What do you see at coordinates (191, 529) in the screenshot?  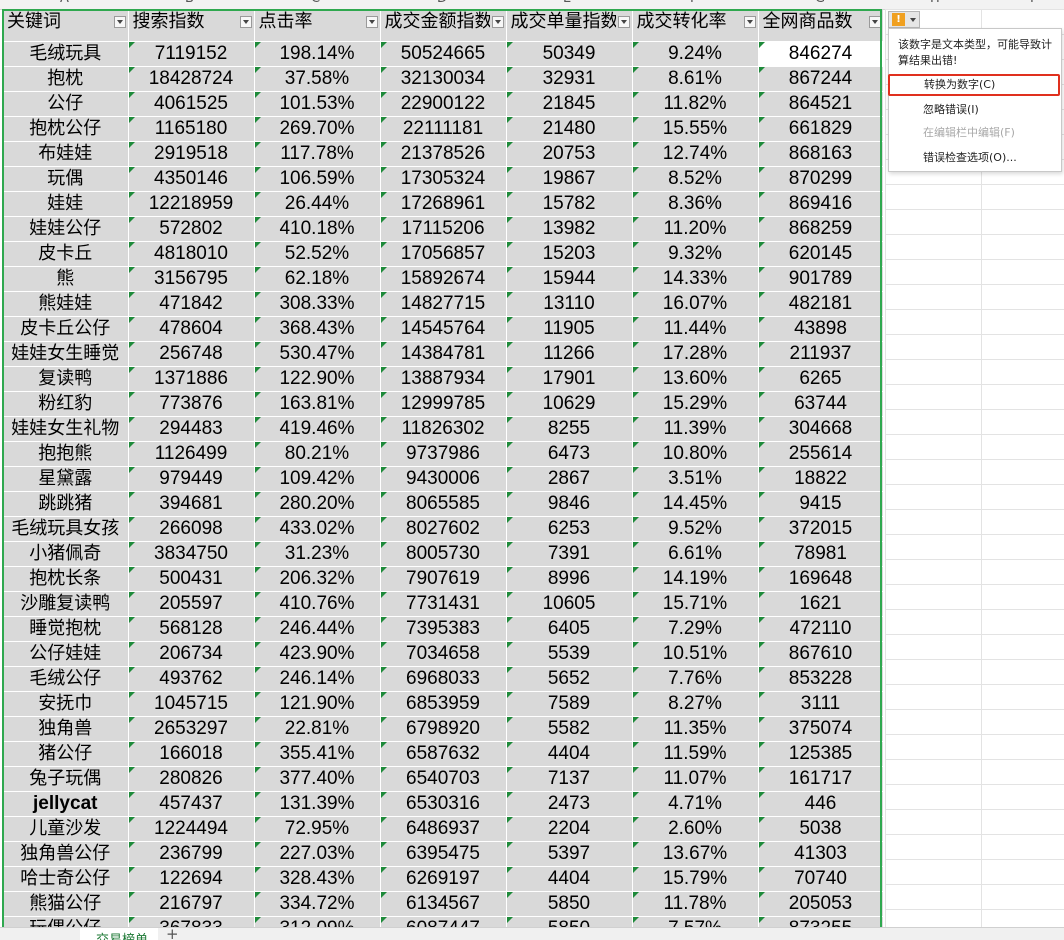 I see `table-cell: 266098` at bounding box center [191, 529].